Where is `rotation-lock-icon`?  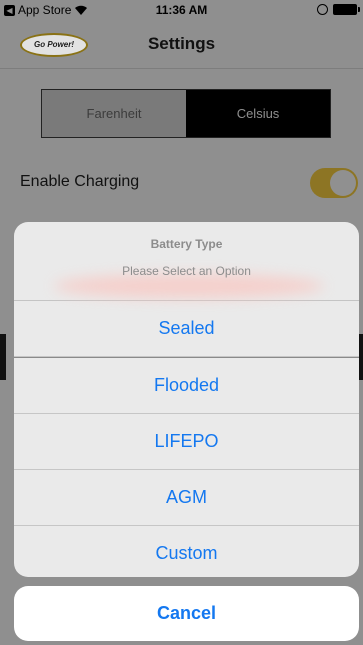 rotation-lock-icon is located at coordinates (322, 9).